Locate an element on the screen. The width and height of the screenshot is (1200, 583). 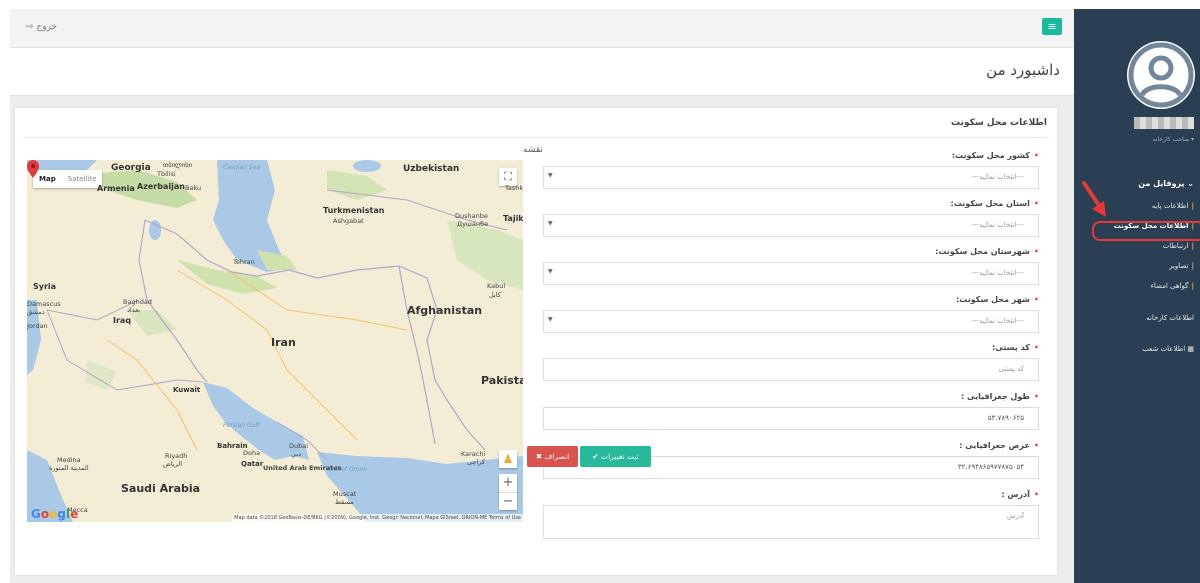
close-icon: ✖ is located at coordinates (539, 456).